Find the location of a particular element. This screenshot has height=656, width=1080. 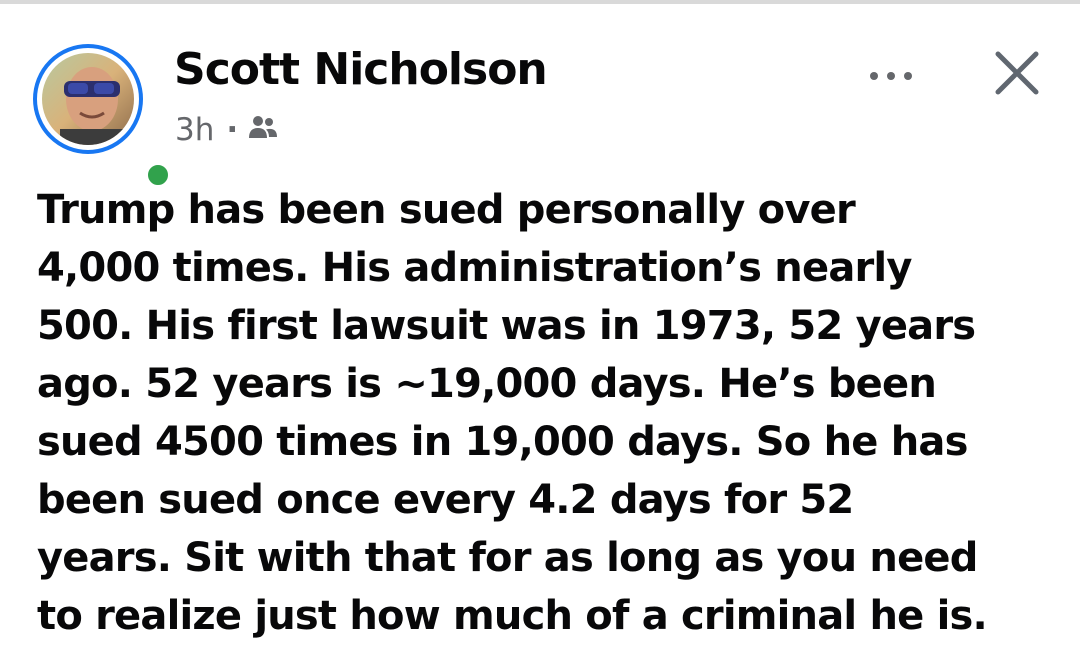

avatar is located at coordinates (103, 117).